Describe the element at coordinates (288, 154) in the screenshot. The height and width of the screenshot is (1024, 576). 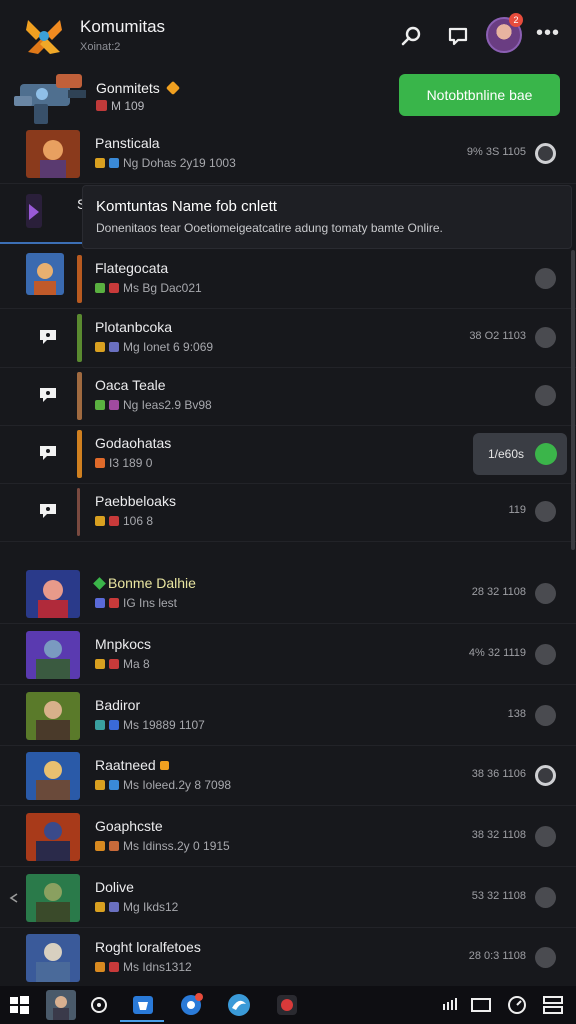
I see `list-item: Pansticala Ng Dohas 2y19 1003 9% 3S 1105` at that location.